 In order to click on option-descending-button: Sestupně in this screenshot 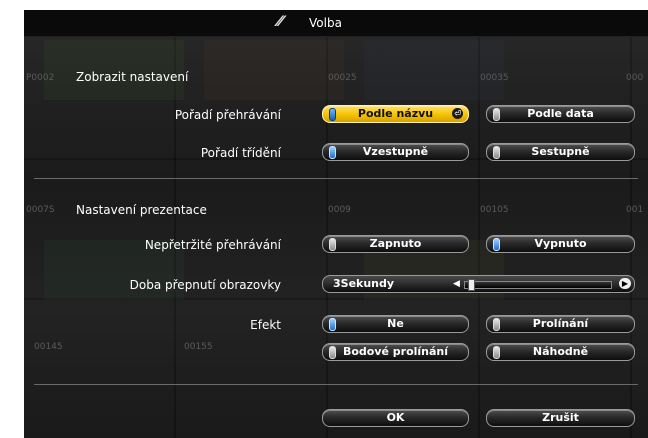, I will do `click(560, 152)`.